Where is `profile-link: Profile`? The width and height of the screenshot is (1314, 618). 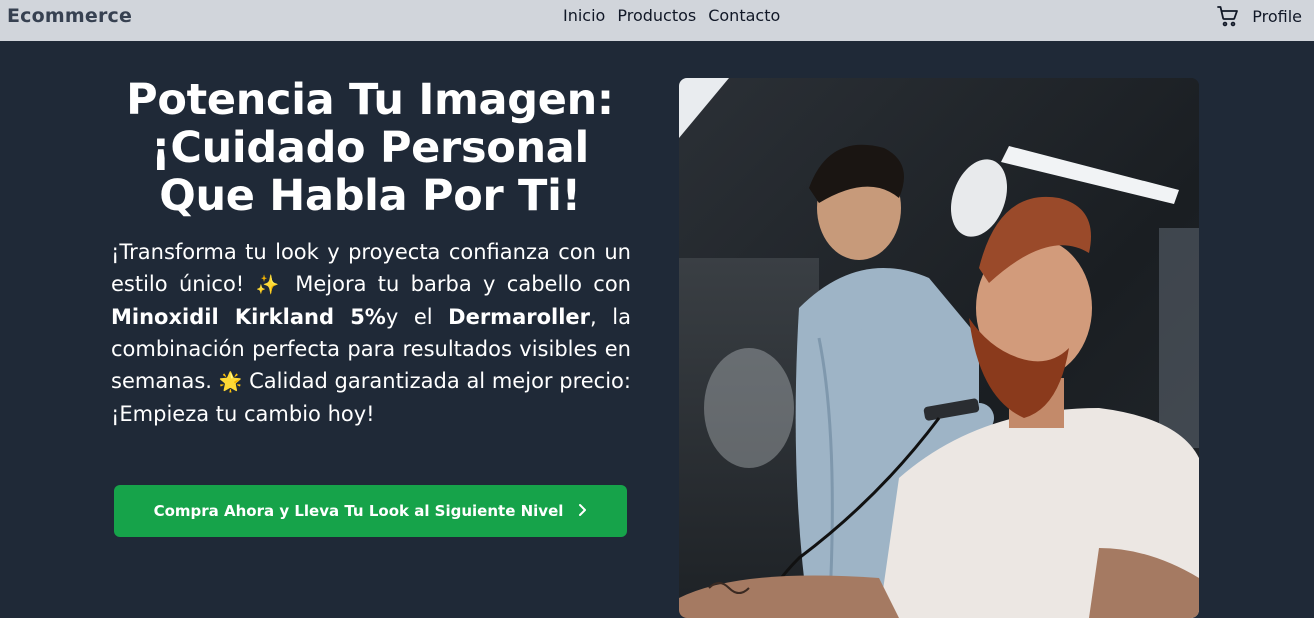 profile-link: Profile is located at coordinates (1277, 16).